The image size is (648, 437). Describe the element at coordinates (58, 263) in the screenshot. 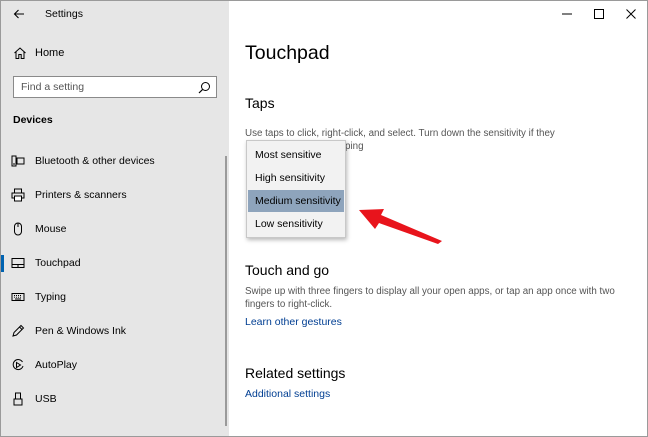

I see `sidebar-item-label: Touchpad` at that location.